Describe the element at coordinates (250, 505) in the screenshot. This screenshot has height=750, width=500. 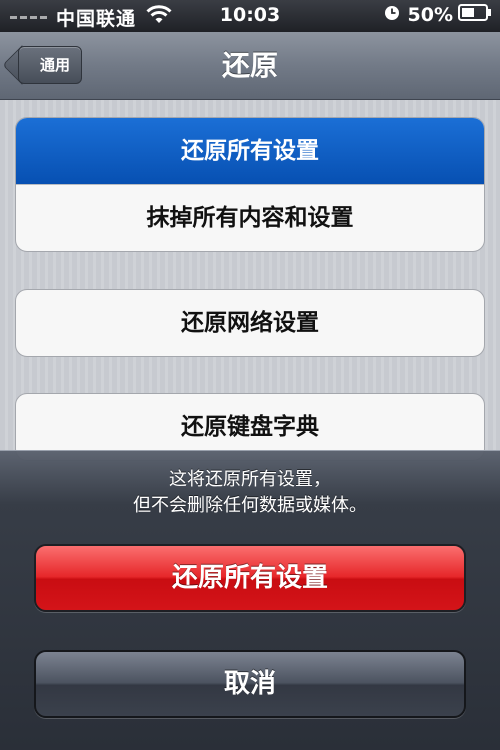
I see `action-sheet-message-line2: 但不会删除任何数据或媒体。` at that location.